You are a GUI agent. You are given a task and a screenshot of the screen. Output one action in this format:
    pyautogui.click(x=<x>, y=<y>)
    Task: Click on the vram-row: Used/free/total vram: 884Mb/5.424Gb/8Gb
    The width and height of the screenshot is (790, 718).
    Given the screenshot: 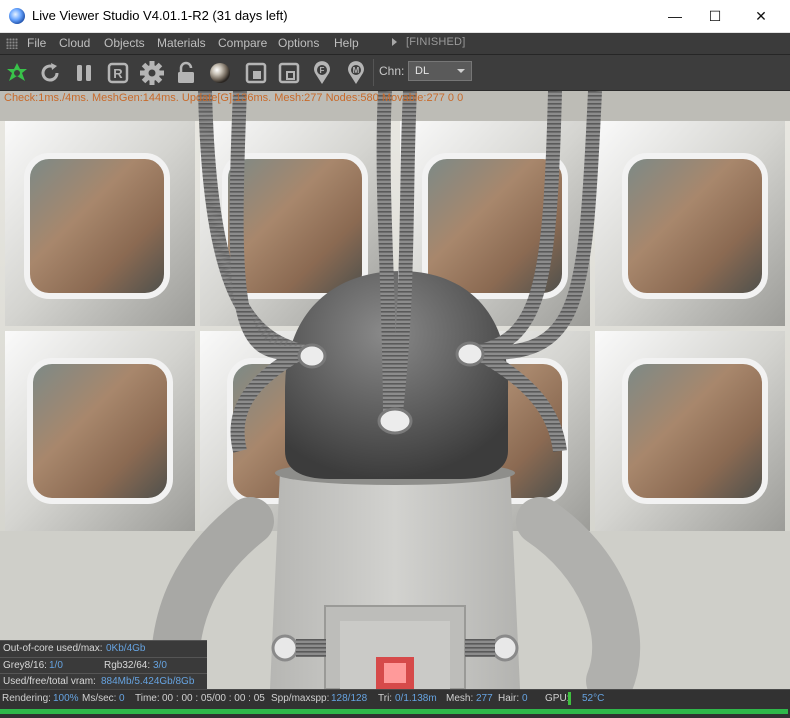 What is the action you would take?
    pyautogui.click(x=103, y=681)
    